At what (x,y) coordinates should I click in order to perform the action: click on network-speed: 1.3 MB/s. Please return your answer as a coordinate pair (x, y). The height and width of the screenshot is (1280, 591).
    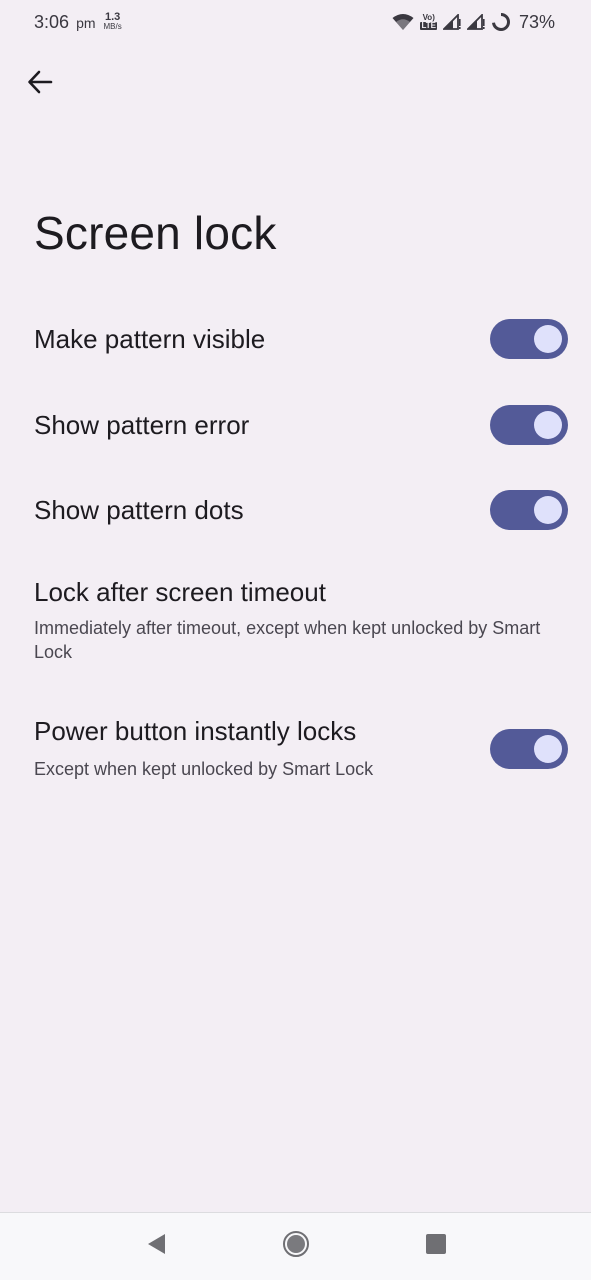
    Looking at the image, I should click on (112, 21).